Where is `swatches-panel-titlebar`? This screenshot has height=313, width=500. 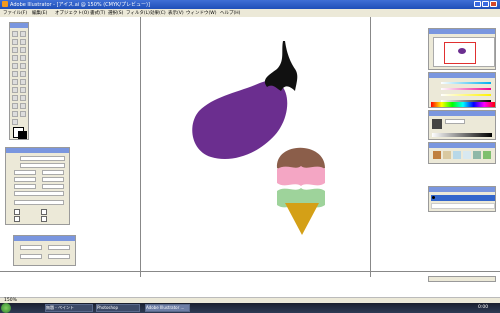
swatches-panel-titlebar is located at coordinates (462, 145).